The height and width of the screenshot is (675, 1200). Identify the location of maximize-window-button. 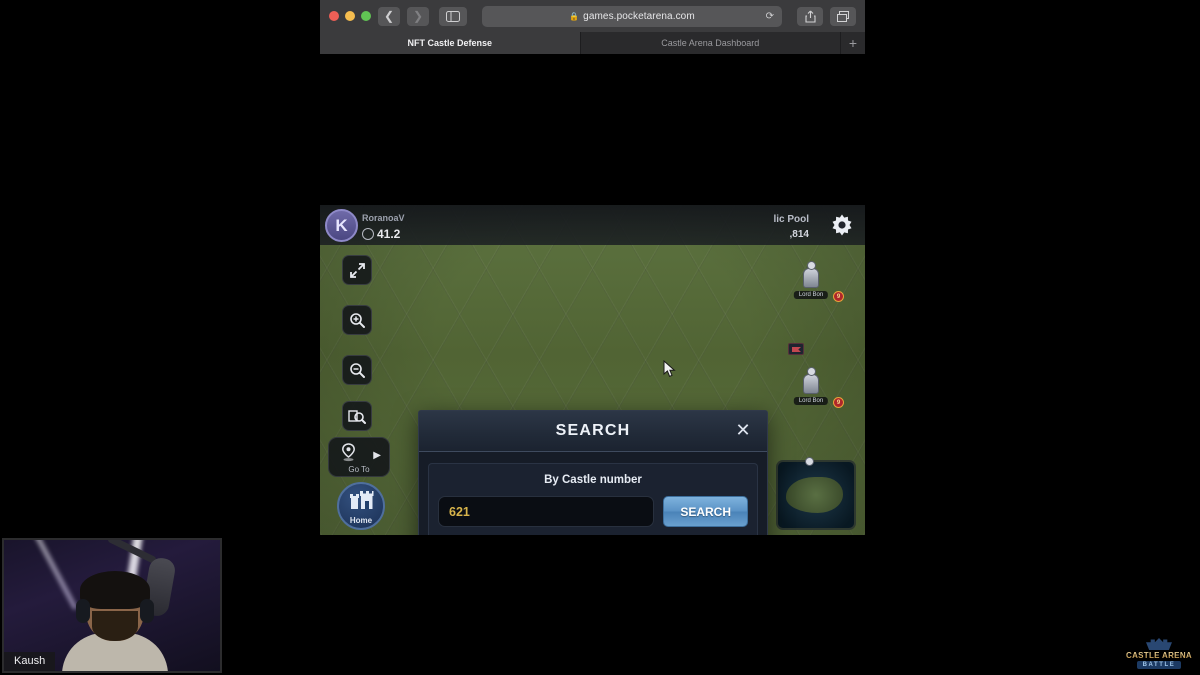
(366, 16).